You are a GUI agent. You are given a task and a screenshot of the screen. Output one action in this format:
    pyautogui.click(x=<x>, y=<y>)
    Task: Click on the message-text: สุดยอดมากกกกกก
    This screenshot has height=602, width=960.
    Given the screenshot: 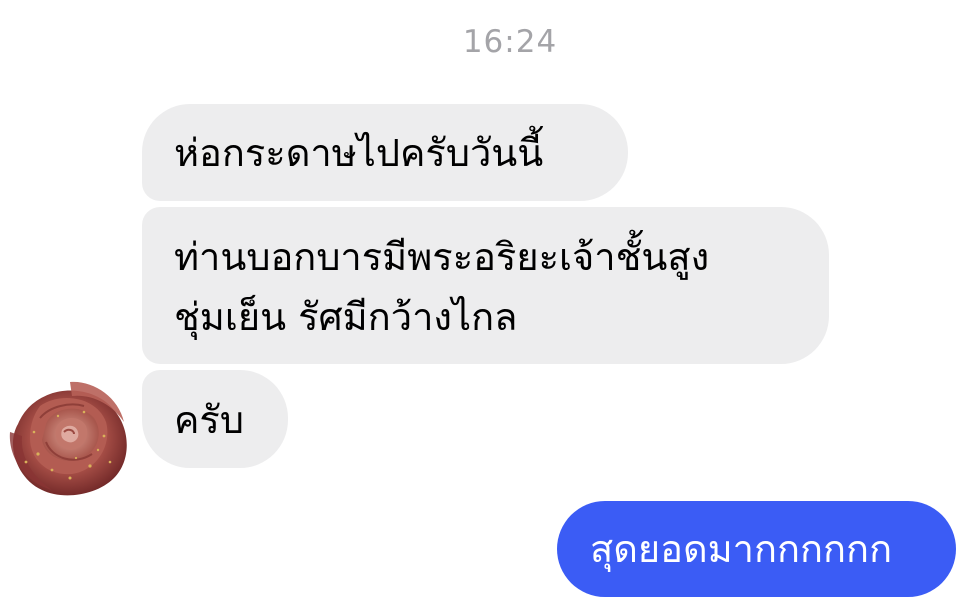 What is the action you would take?
    pyautogui.click(x=741, y=549)
    